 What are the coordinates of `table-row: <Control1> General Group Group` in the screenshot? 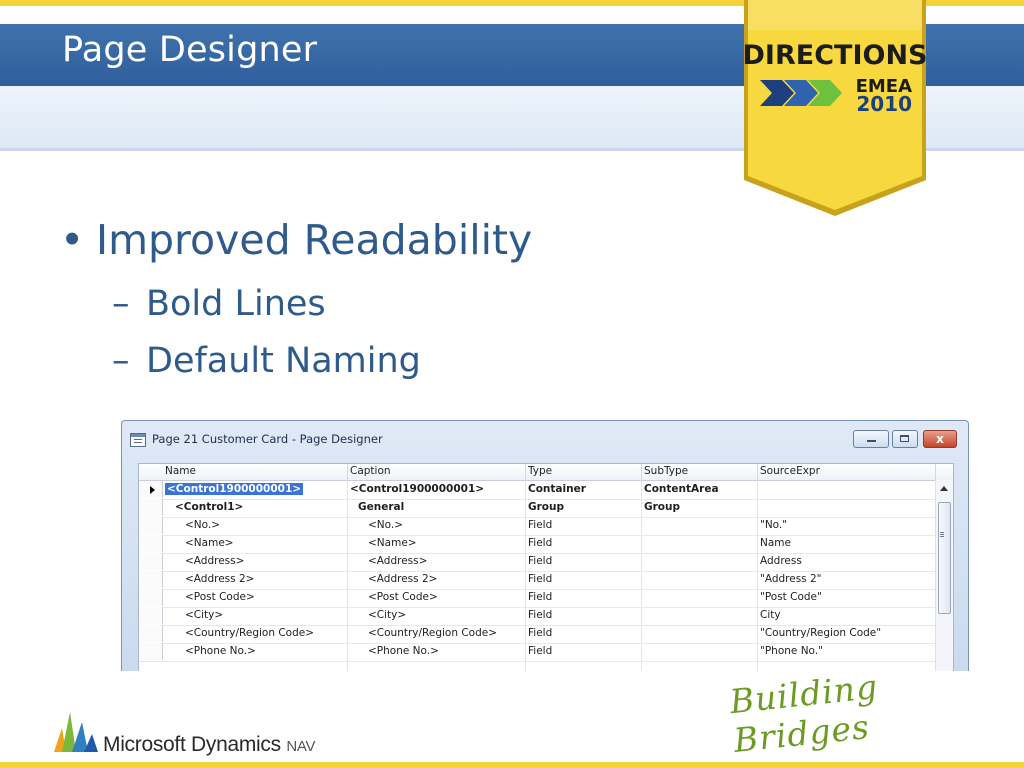 It's located at (537, 508).